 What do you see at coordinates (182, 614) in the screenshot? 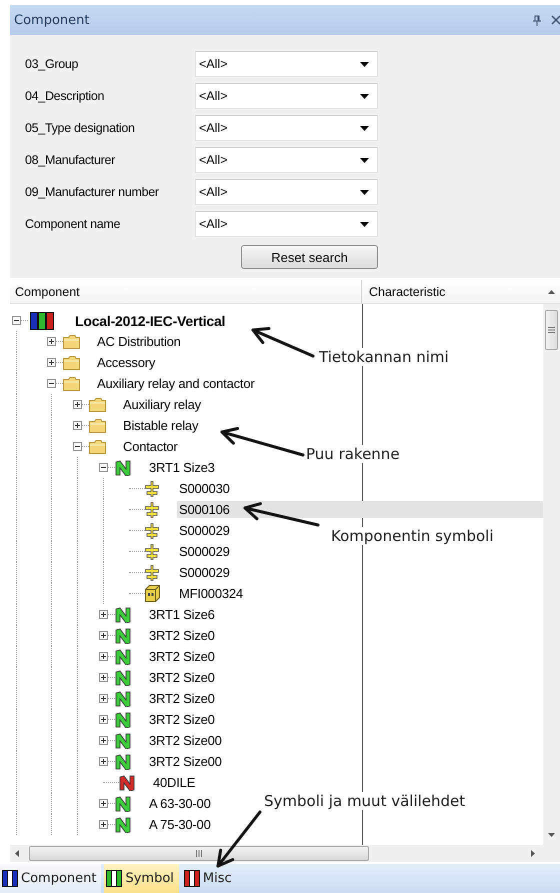
I see `tree-item: 3RT1 Size6` at bounding box center [182, 614].